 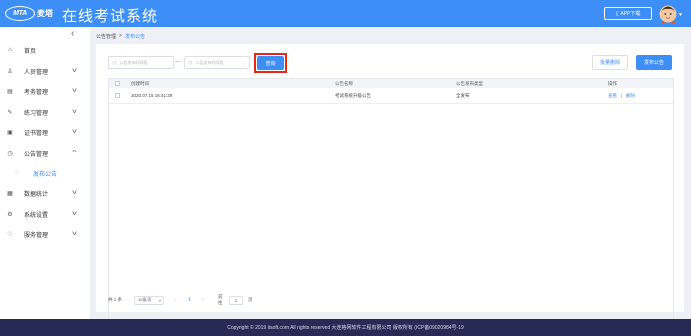 I want to click on sidebar-item-stats: ▦ 数据统计 v, so click(x=45, y=193).